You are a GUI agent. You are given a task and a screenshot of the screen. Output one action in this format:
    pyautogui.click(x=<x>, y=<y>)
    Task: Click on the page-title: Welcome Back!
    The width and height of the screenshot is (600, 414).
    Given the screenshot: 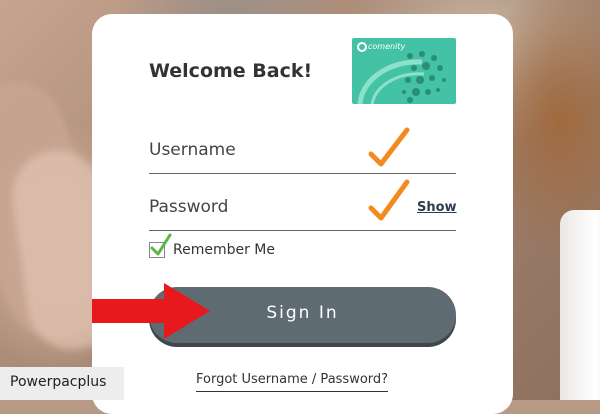 What is the action you would take?
    pyautogui.click(x=231, y=71)
    